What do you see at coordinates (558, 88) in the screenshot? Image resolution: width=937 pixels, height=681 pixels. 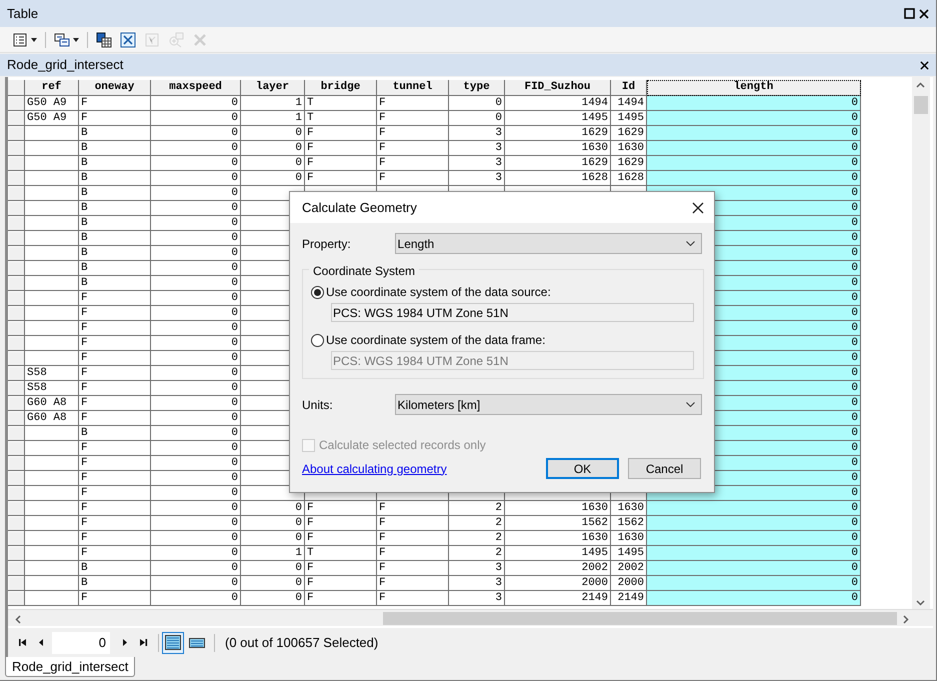 I see `column-header: FID_Suzhou` at bounding box center [558, 88].